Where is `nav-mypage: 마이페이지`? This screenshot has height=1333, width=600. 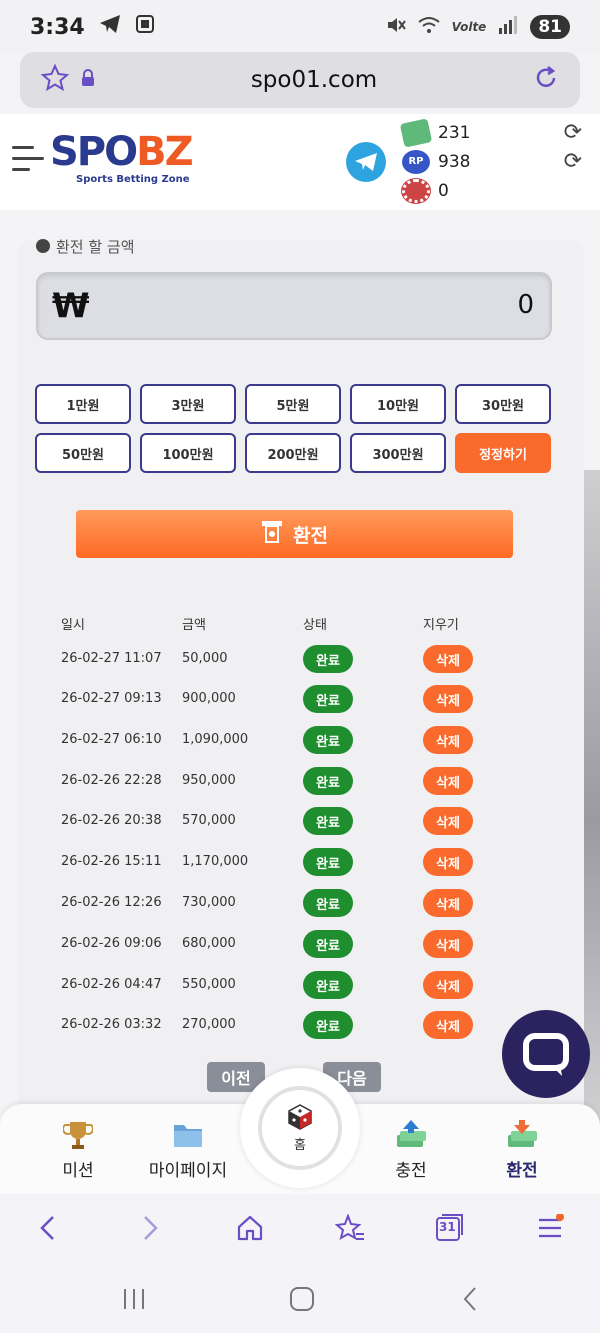 nav-mypage: 마이페이지 is located at coordinates (188, 1149).